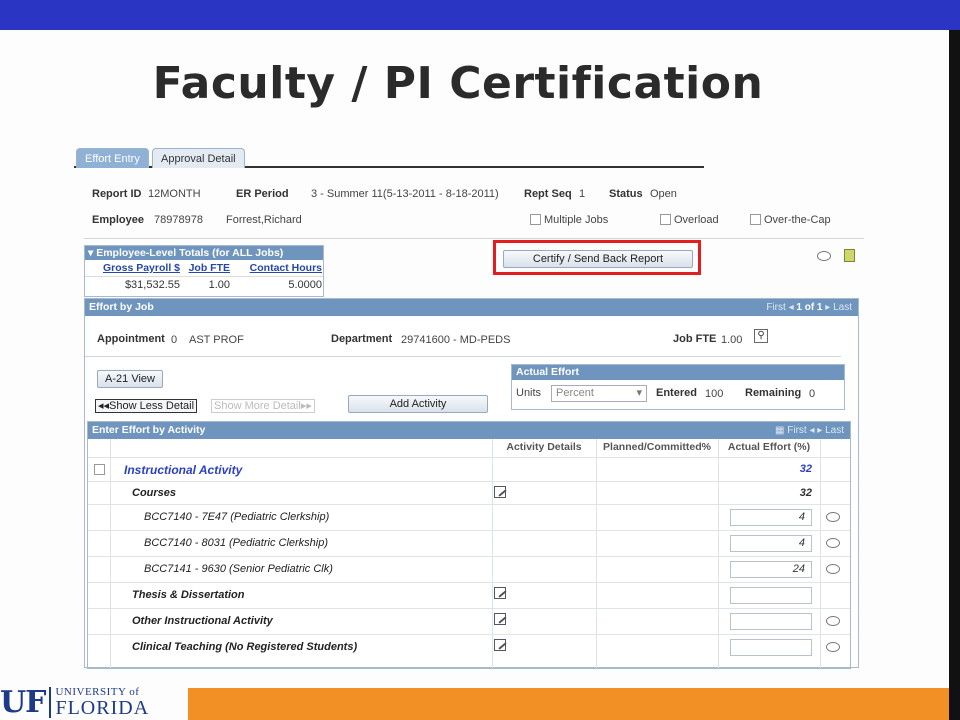  Describe the element at coordinates (599, 393) in the screenshot. I see `units-select: Percent ▾` at that location.